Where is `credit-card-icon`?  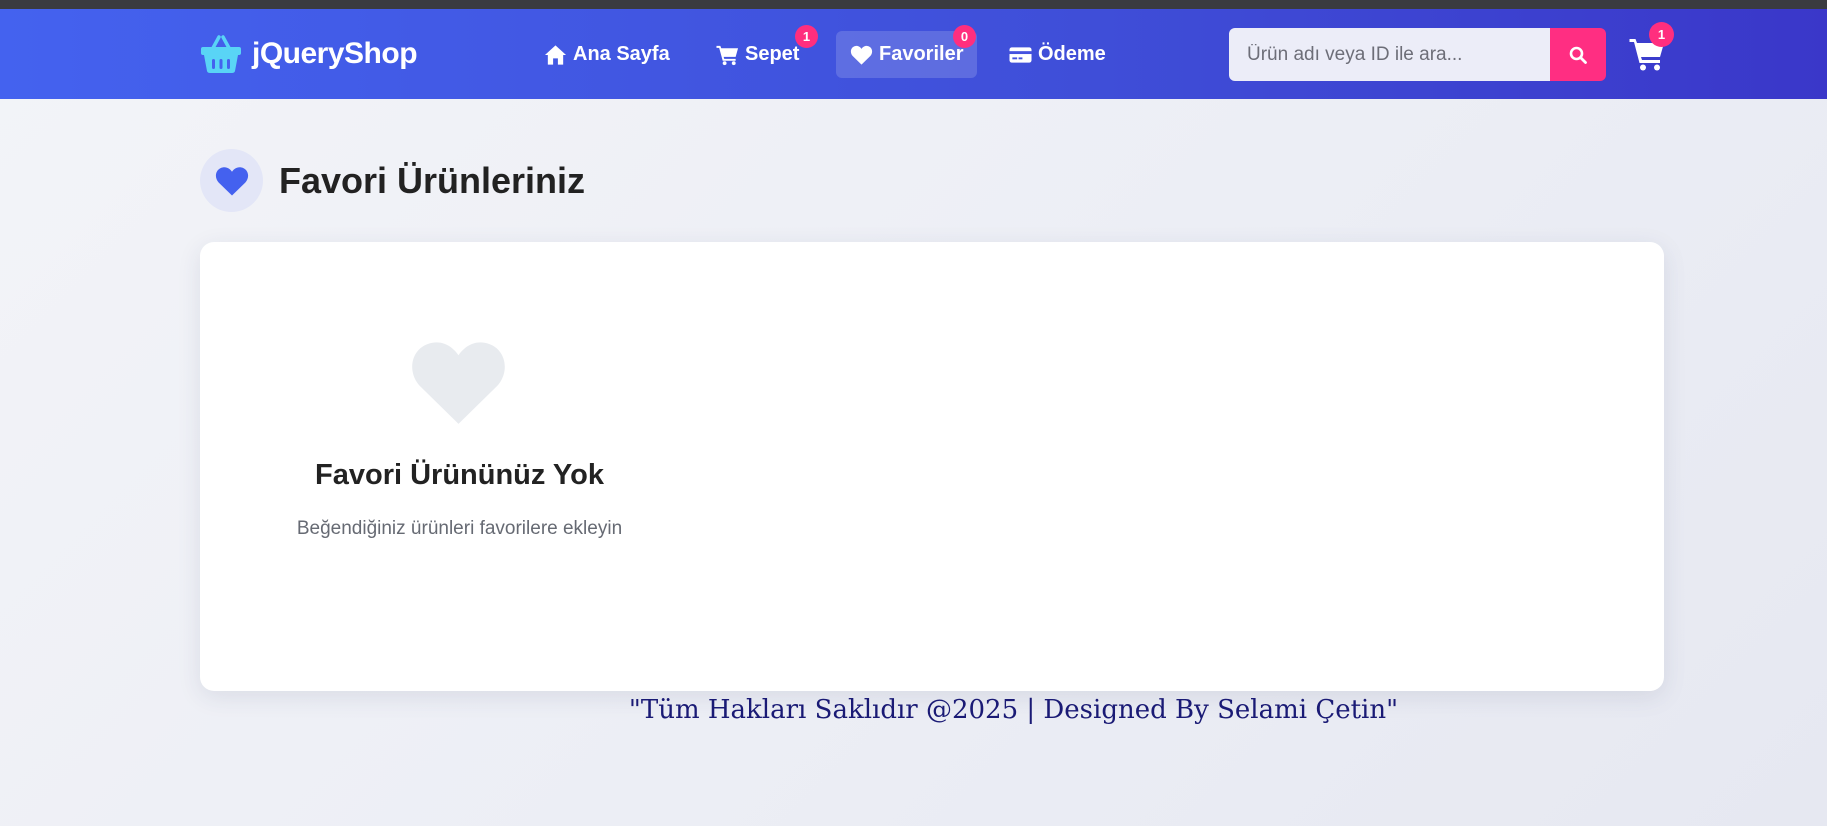
credit-card-icon is located at coordinates (1020, 54).